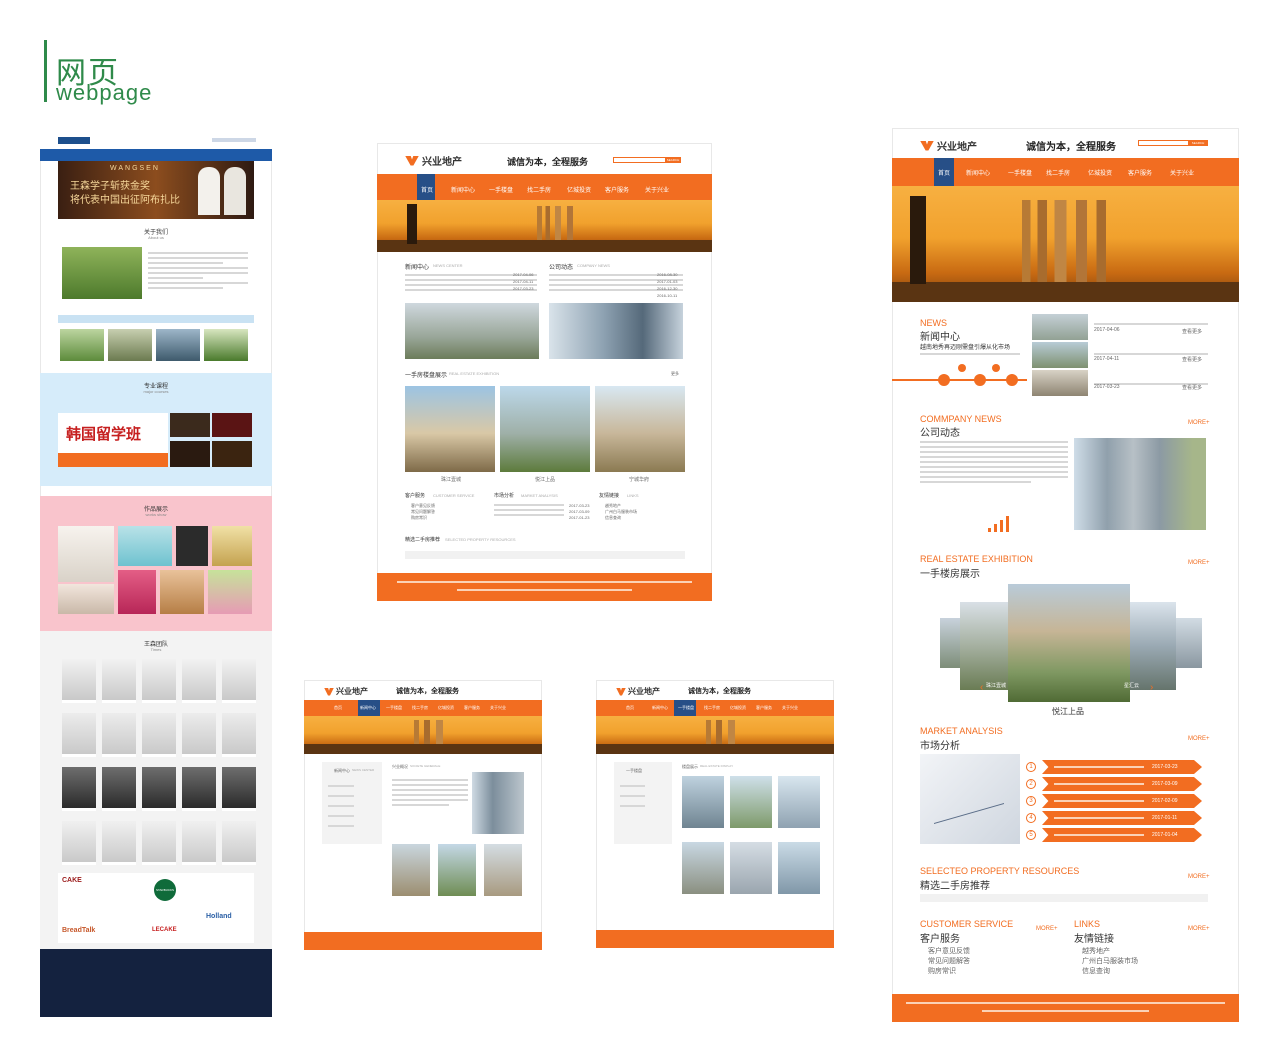  I want to click on market-row: 4 2017-01-11, so click(1116, 818).